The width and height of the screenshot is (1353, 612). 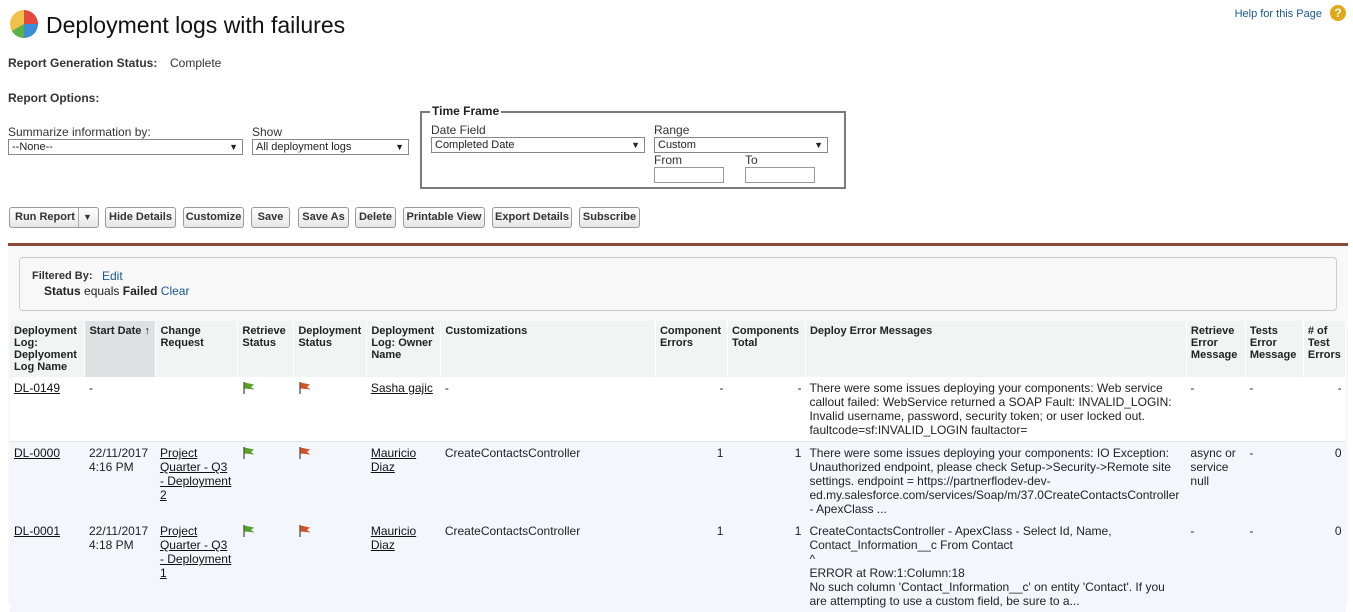 What do you see at coordinates (375, 217) in the screenshot?
I see `delete-button: Delete` at bounding box center [375, 217].